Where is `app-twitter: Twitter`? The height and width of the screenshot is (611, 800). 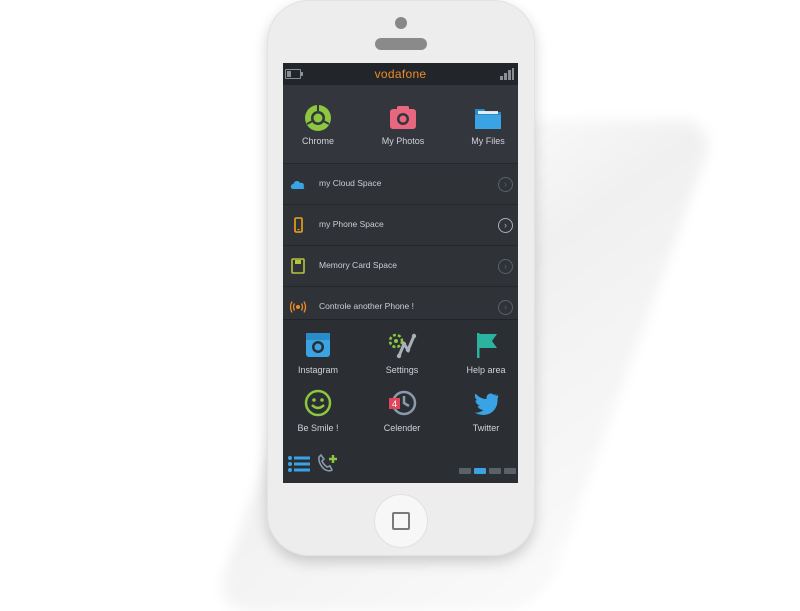 app-twitter: Twitter is located at coordinates (484, 410).